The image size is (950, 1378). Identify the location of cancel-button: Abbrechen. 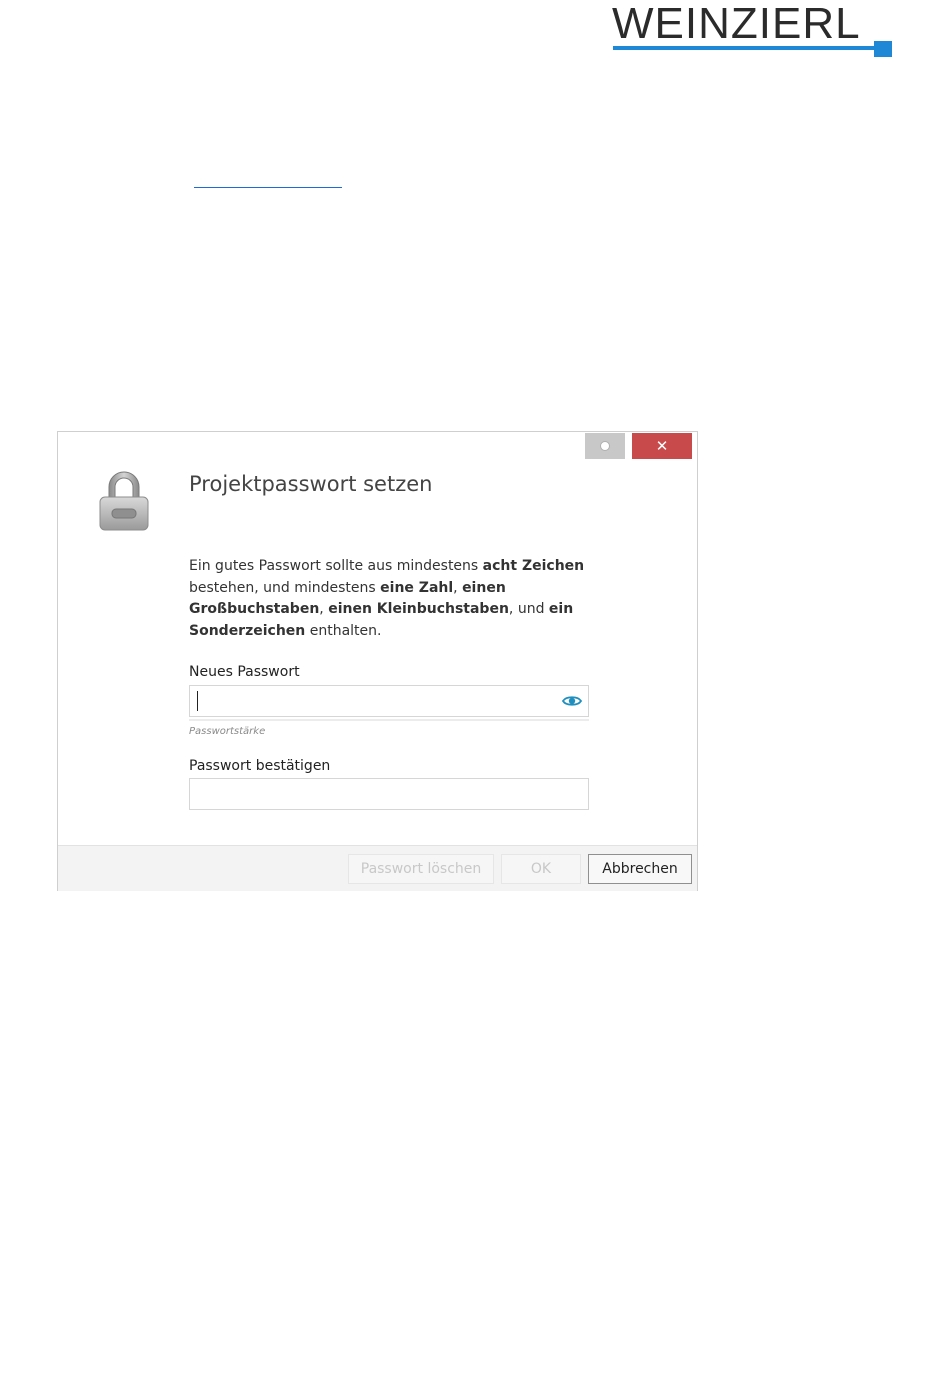
(640, 869).